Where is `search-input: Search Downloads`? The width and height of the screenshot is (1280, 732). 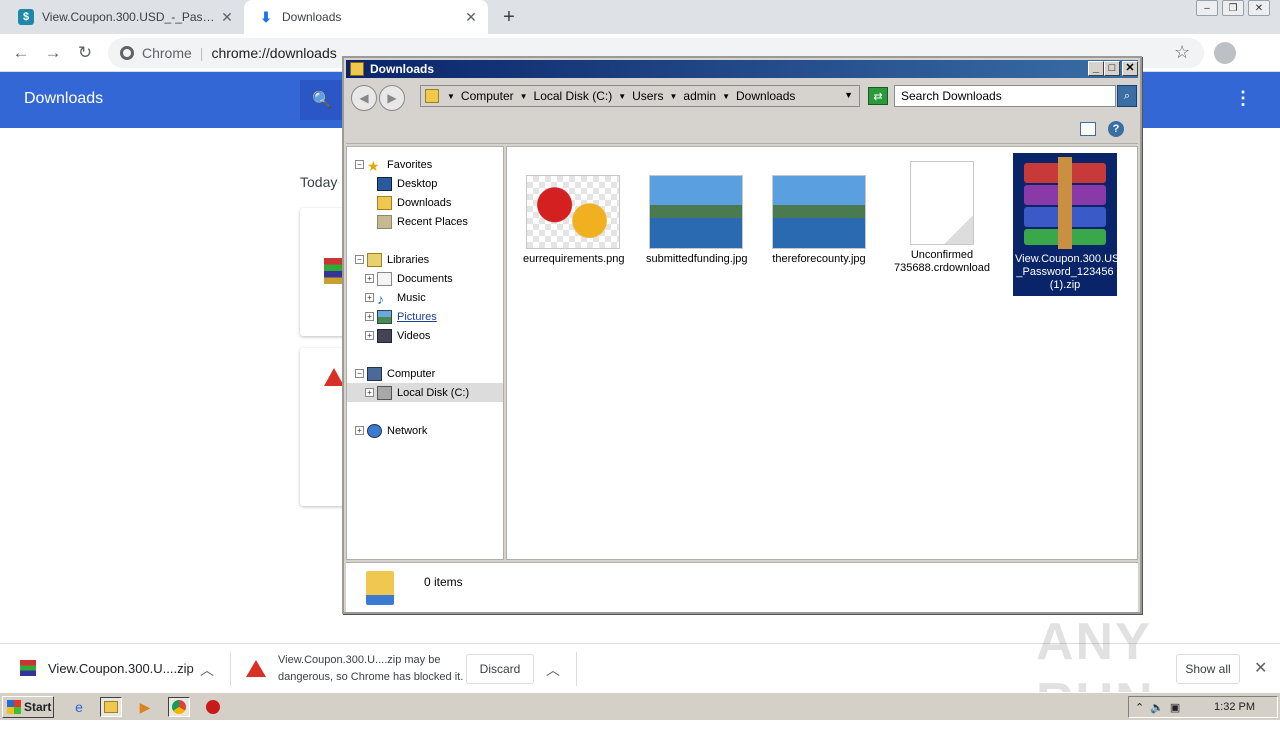 search-input: Search Downloads is located at coordinates (1005, 96).